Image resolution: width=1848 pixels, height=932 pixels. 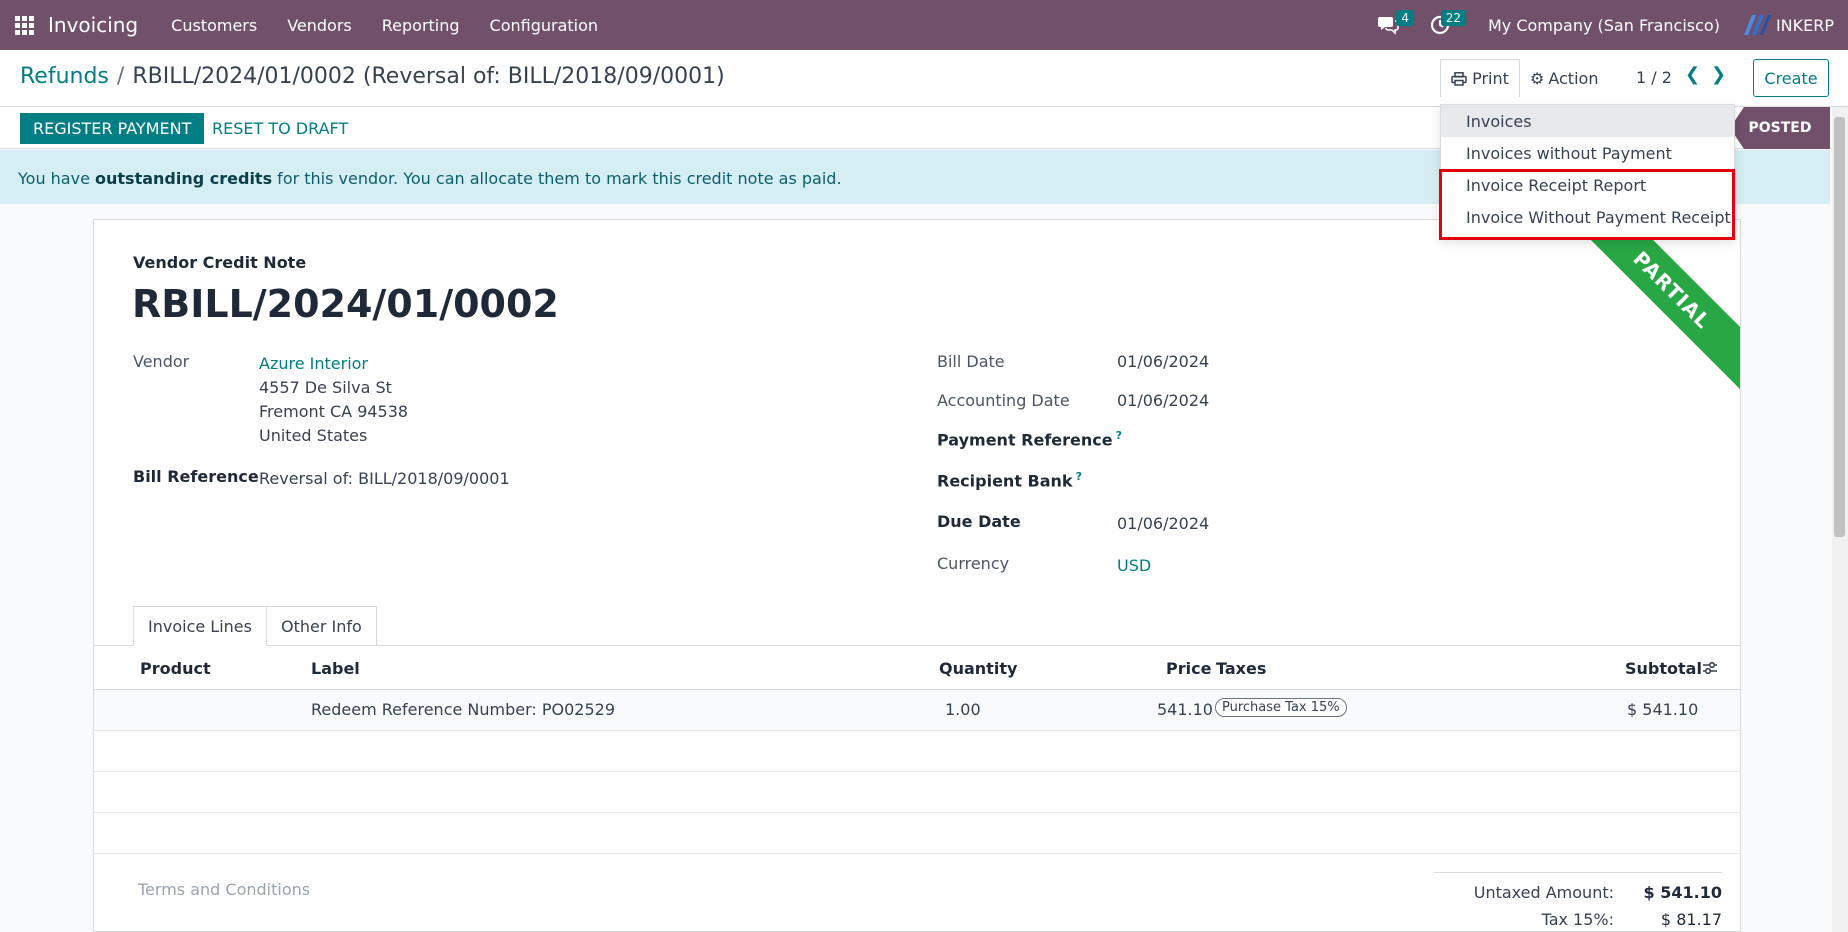 I want to click on create-button: Create, so click(x=1791, y=78).